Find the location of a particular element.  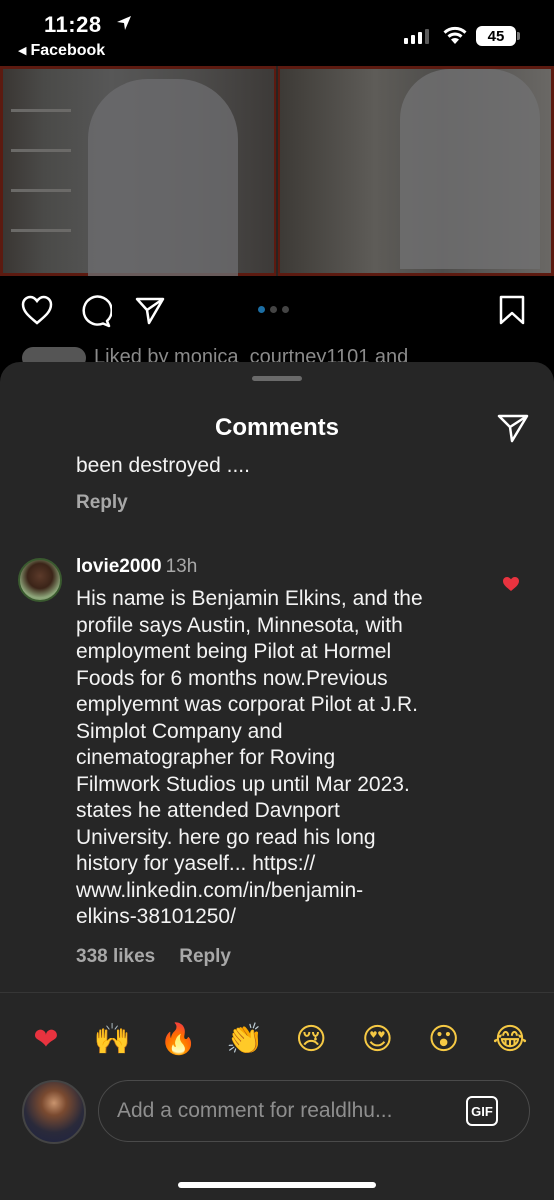

comment-bubble-icon is located at coordinates (95, 311).